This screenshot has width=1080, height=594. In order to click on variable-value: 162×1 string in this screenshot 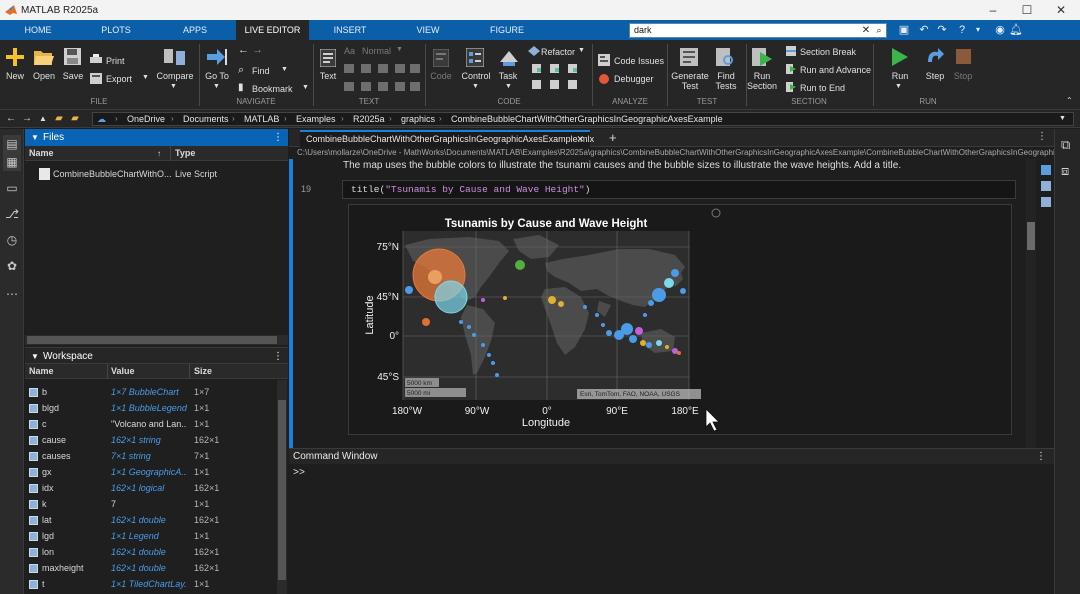, I will do `click(149, 440)`.